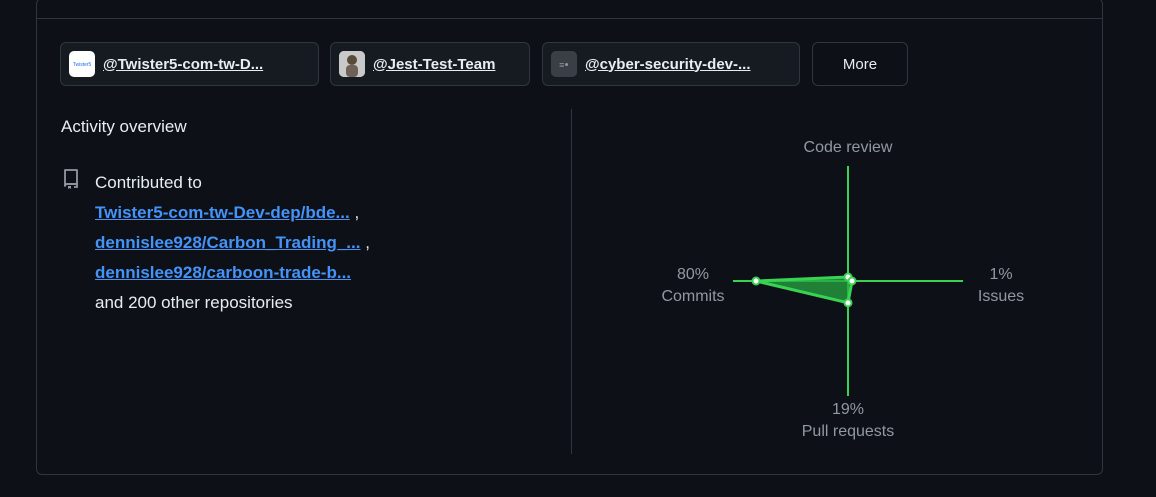 This screenshot has width=1156, height=497. I want to click on jest-team-avatar-icon, so click(352, 64).